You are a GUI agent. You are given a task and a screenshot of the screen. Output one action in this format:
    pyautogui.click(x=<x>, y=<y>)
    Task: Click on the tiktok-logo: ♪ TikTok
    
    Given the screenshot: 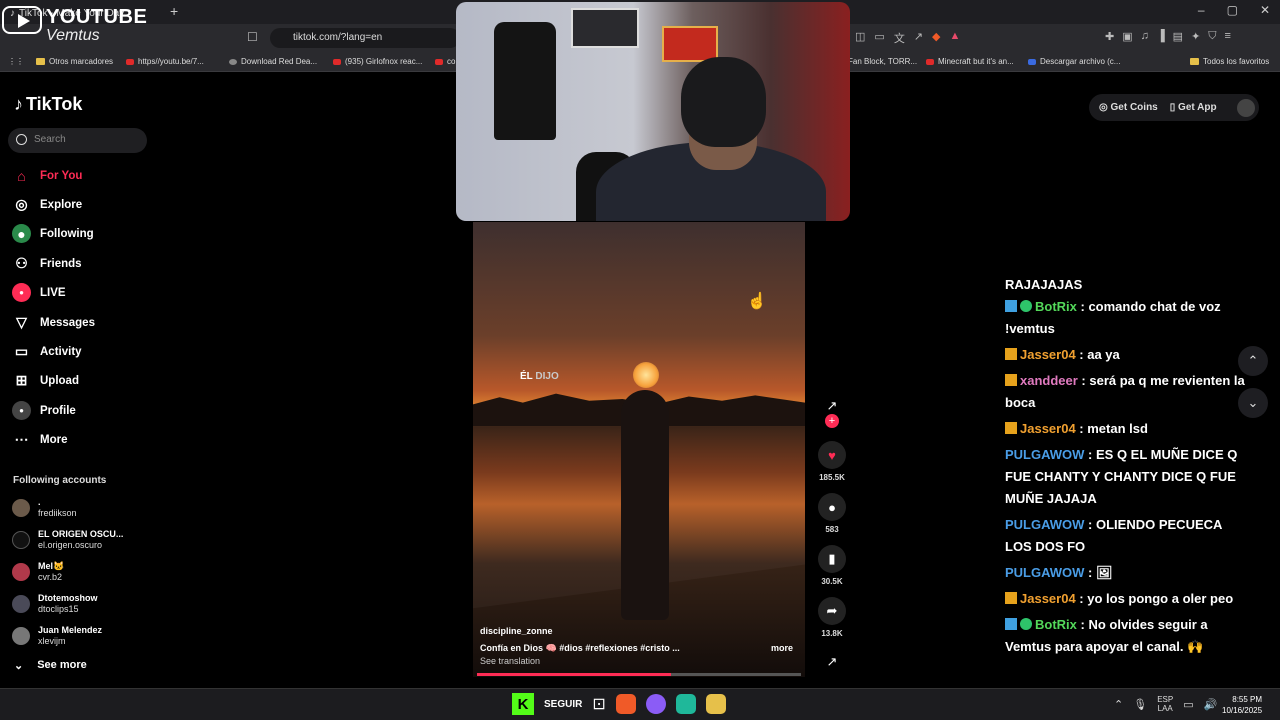 What is the action you would take?
    pyautogui.click(x=48, y=104)
    